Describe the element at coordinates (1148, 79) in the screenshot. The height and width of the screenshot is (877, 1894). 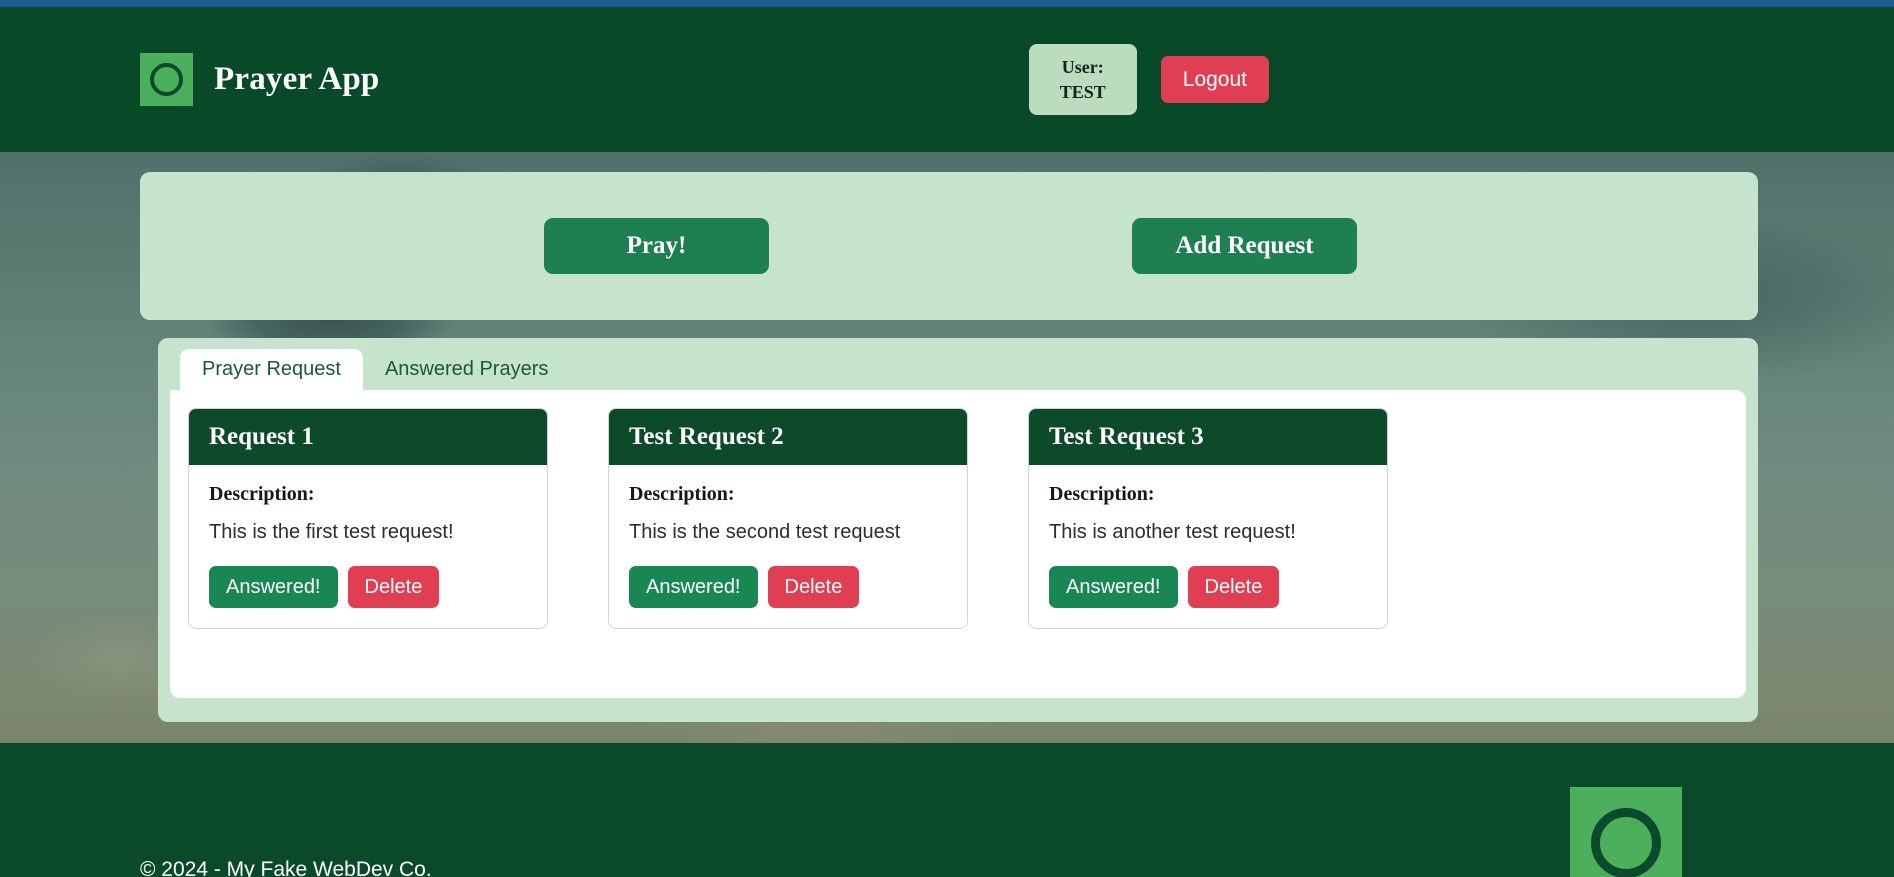
I see `header-right-group: User: TEST Logout` at that location.